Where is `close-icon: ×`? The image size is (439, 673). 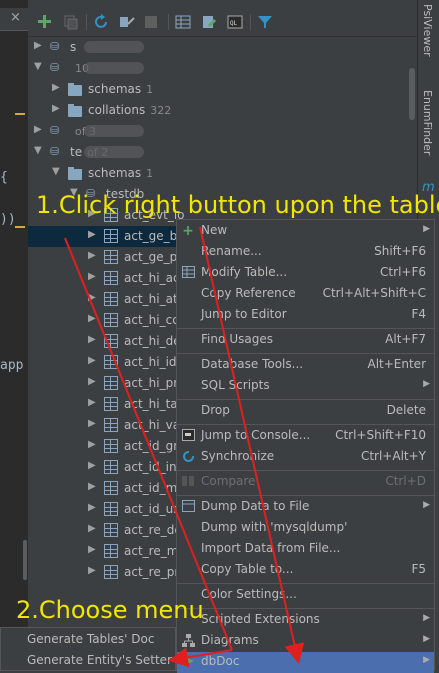 close-icon: × is located at coordinates (15, 17).